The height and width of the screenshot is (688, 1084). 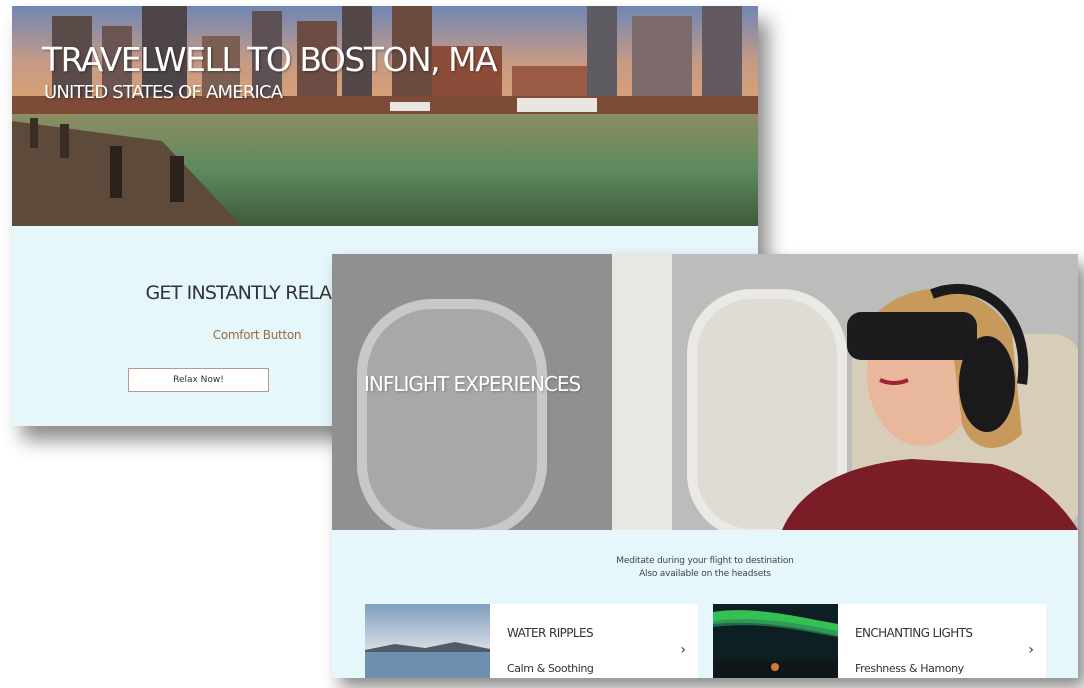 What do you see at coordinates (198, 380) in the screenshot?
I see `relax-now-button: Relax Now!` at bounding box center [198, 380].